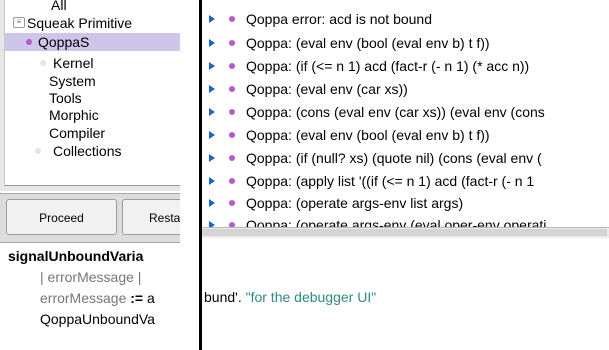 The width and height of the screenshot is (609, 350). Describe the element at coordinates (72, 81) in the screenshot. I see `category-label: System` at that location.